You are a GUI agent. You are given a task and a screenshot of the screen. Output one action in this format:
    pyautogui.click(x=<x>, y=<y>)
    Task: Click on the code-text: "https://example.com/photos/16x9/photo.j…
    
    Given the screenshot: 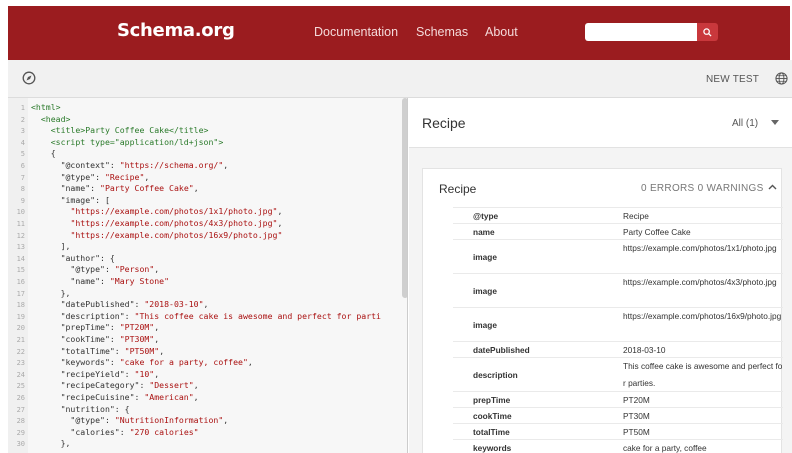 What is the action you would take?
    pyautogui.click(x=176, y=234)
    